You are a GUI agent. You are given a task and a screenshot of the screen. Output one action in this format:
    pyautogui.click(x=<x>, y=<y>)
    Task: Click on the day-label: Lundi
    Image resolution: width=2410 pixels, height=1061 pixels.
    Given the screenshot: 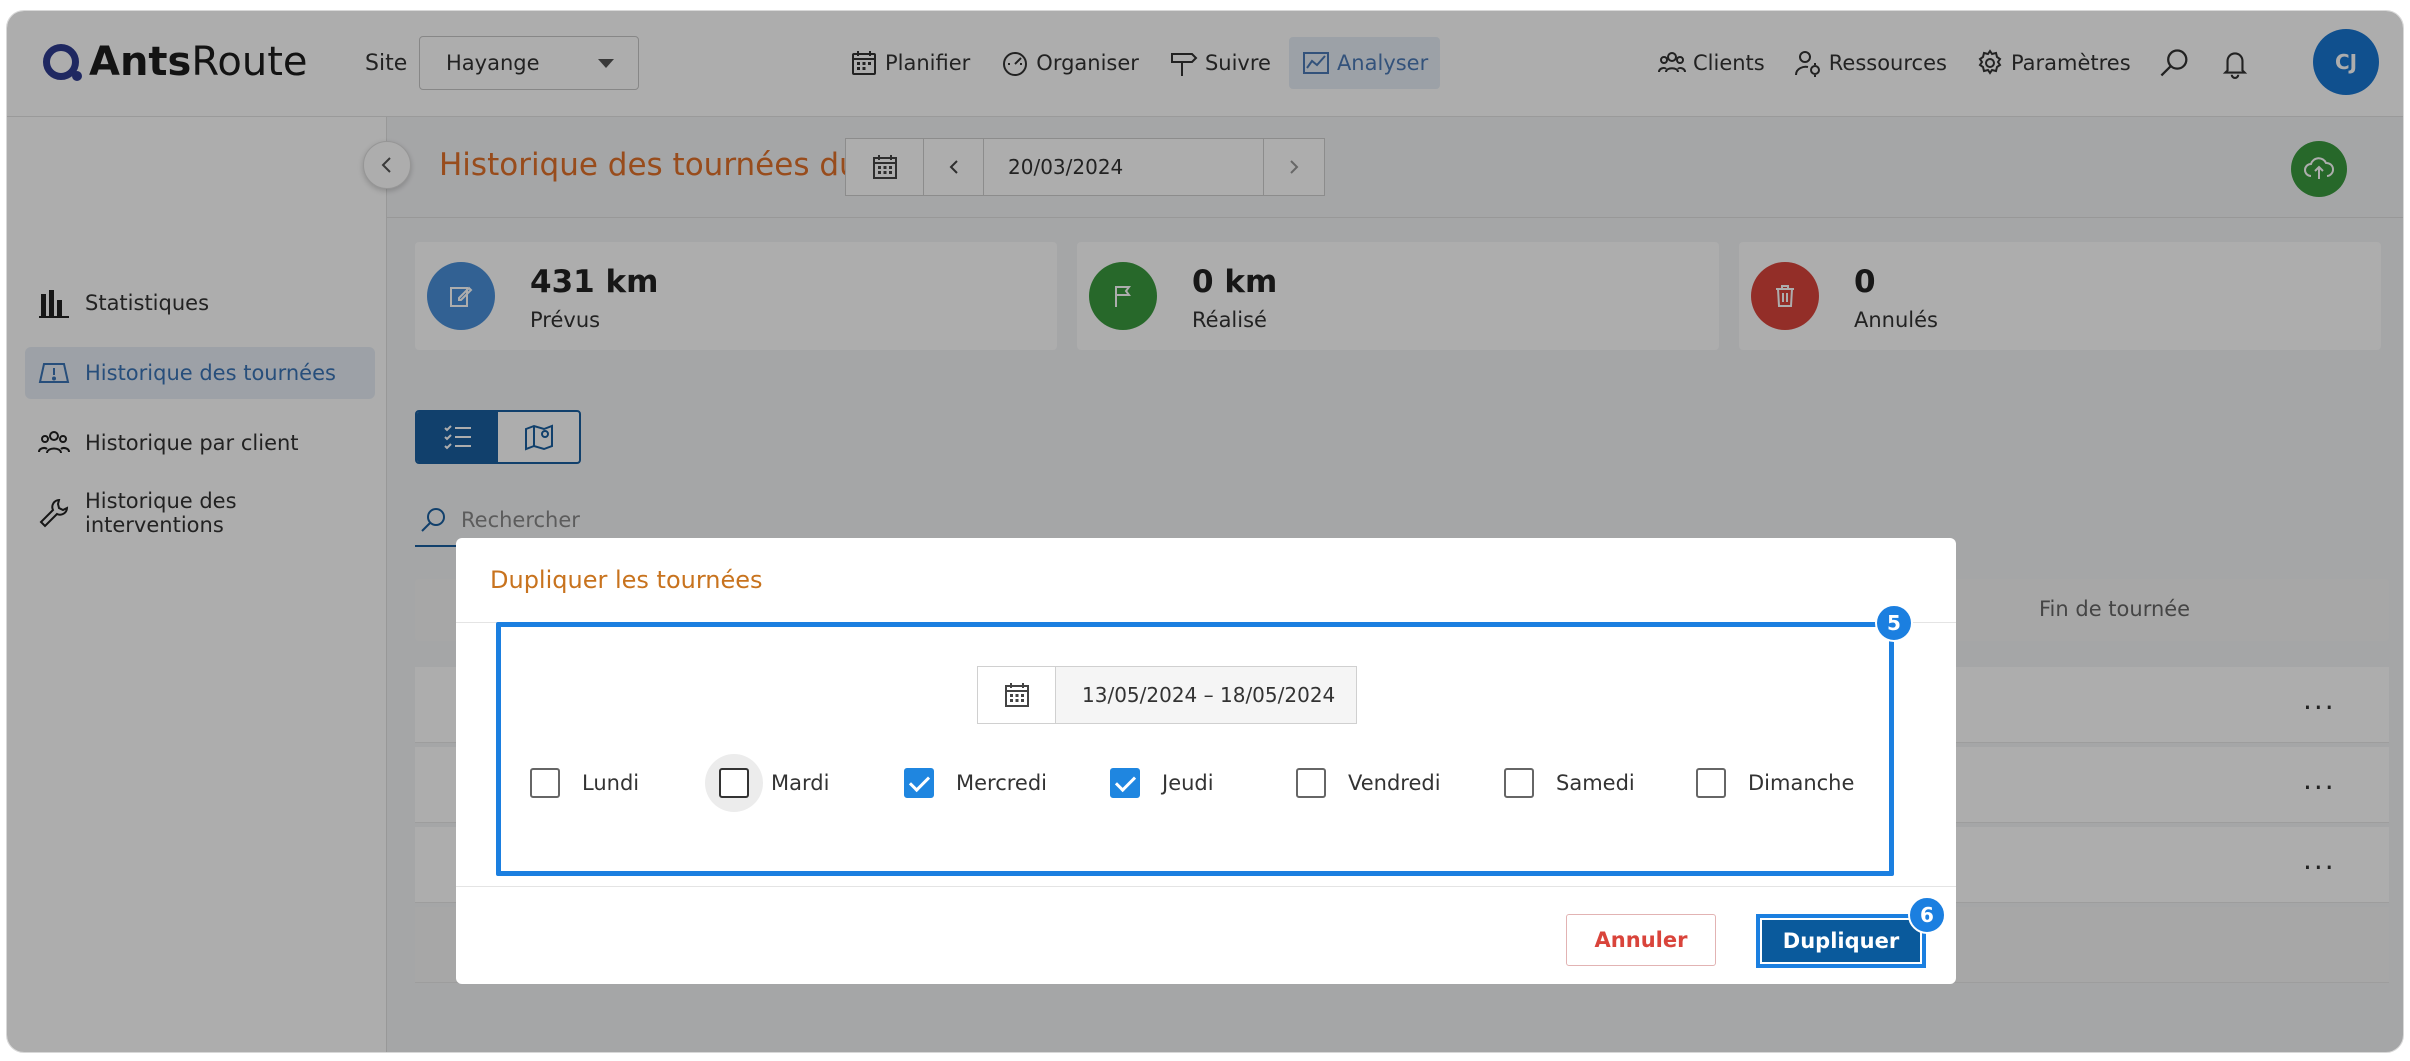 What is the action you would take?
    pyautogui.click(x=611, y=783)
    